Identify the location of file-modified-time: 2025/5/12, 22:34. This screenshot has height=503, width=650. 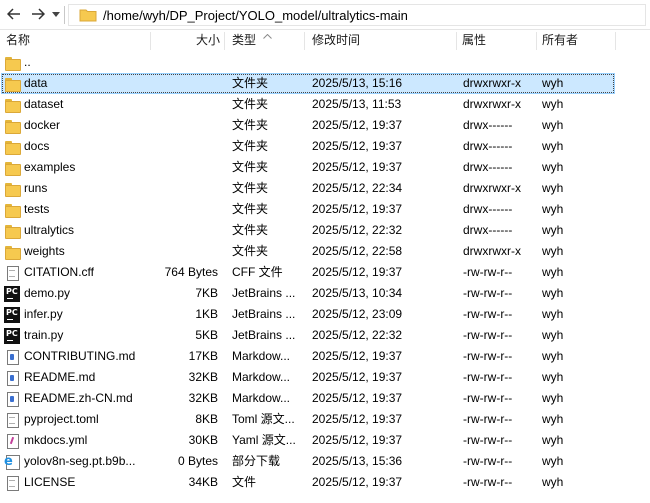
(357, 188).